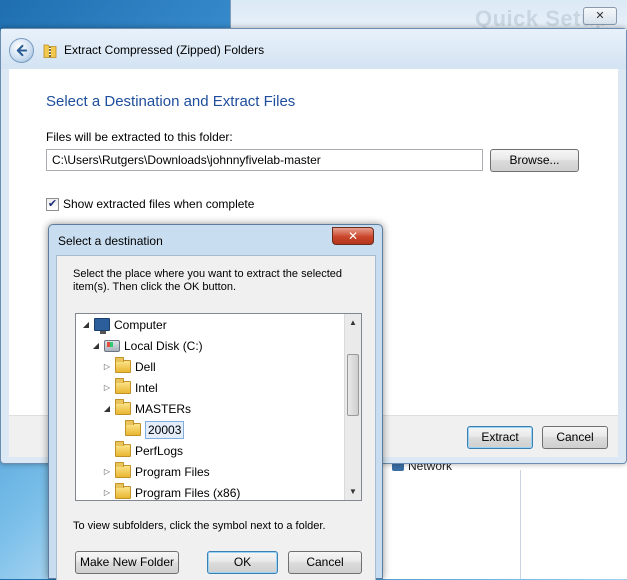 The width and height of the screenshot is (627, 580). Describe the element at coordinates (52, 204) in the screenshot. I see `show-extracted-files-checkbox: ✔` at that location.